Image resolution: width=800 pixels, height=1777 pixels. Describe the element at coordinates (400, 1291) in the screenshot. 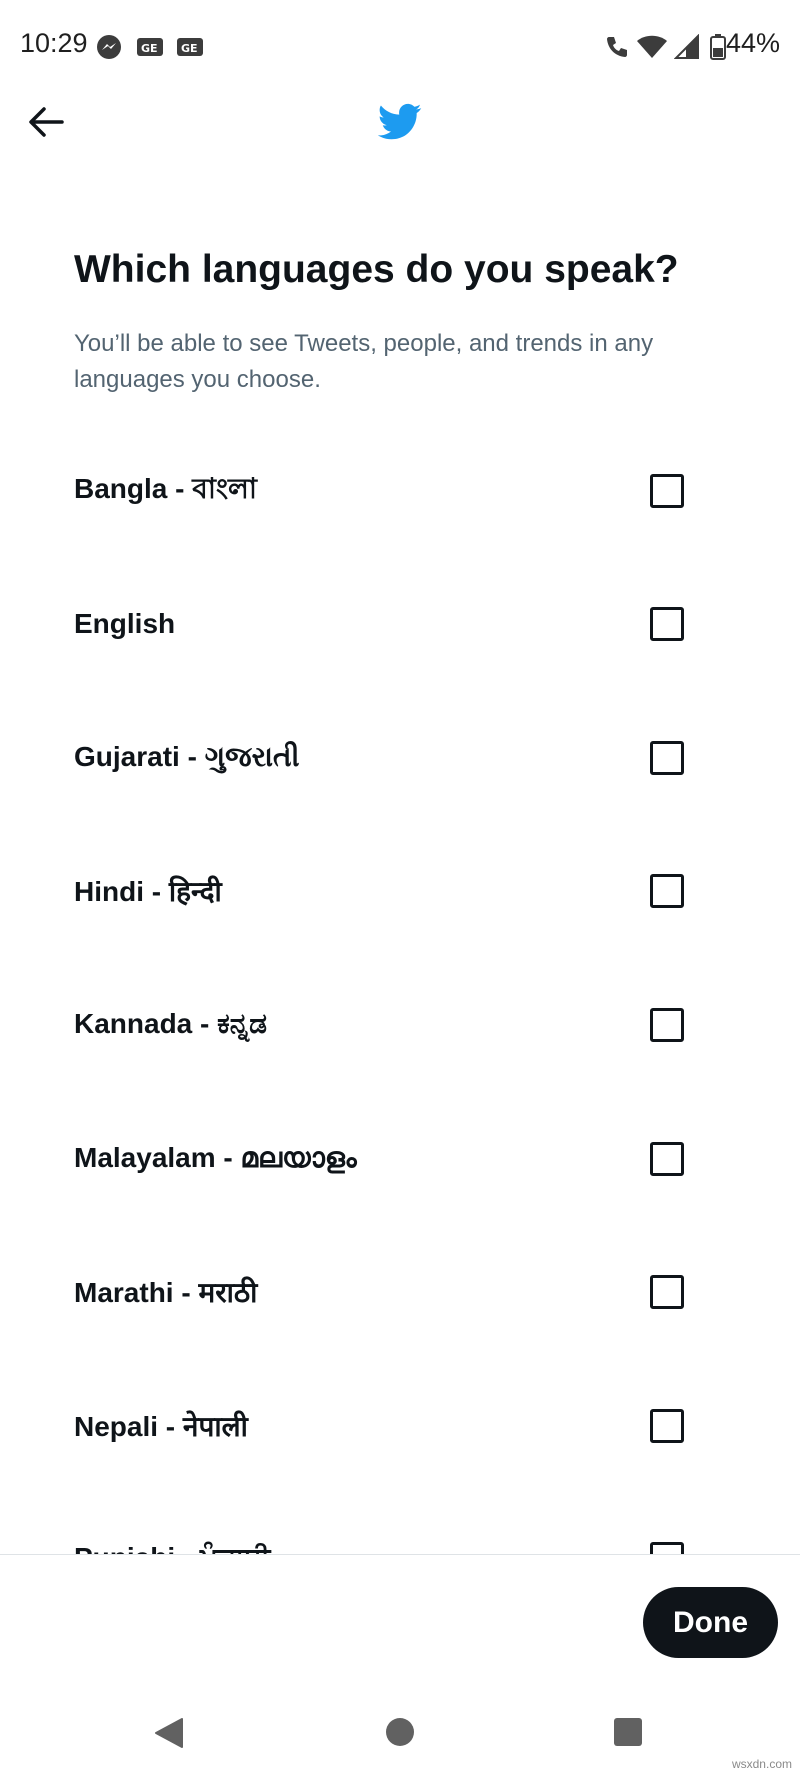

I see `language-row-marathi: Marathi - मराठी` at that location.